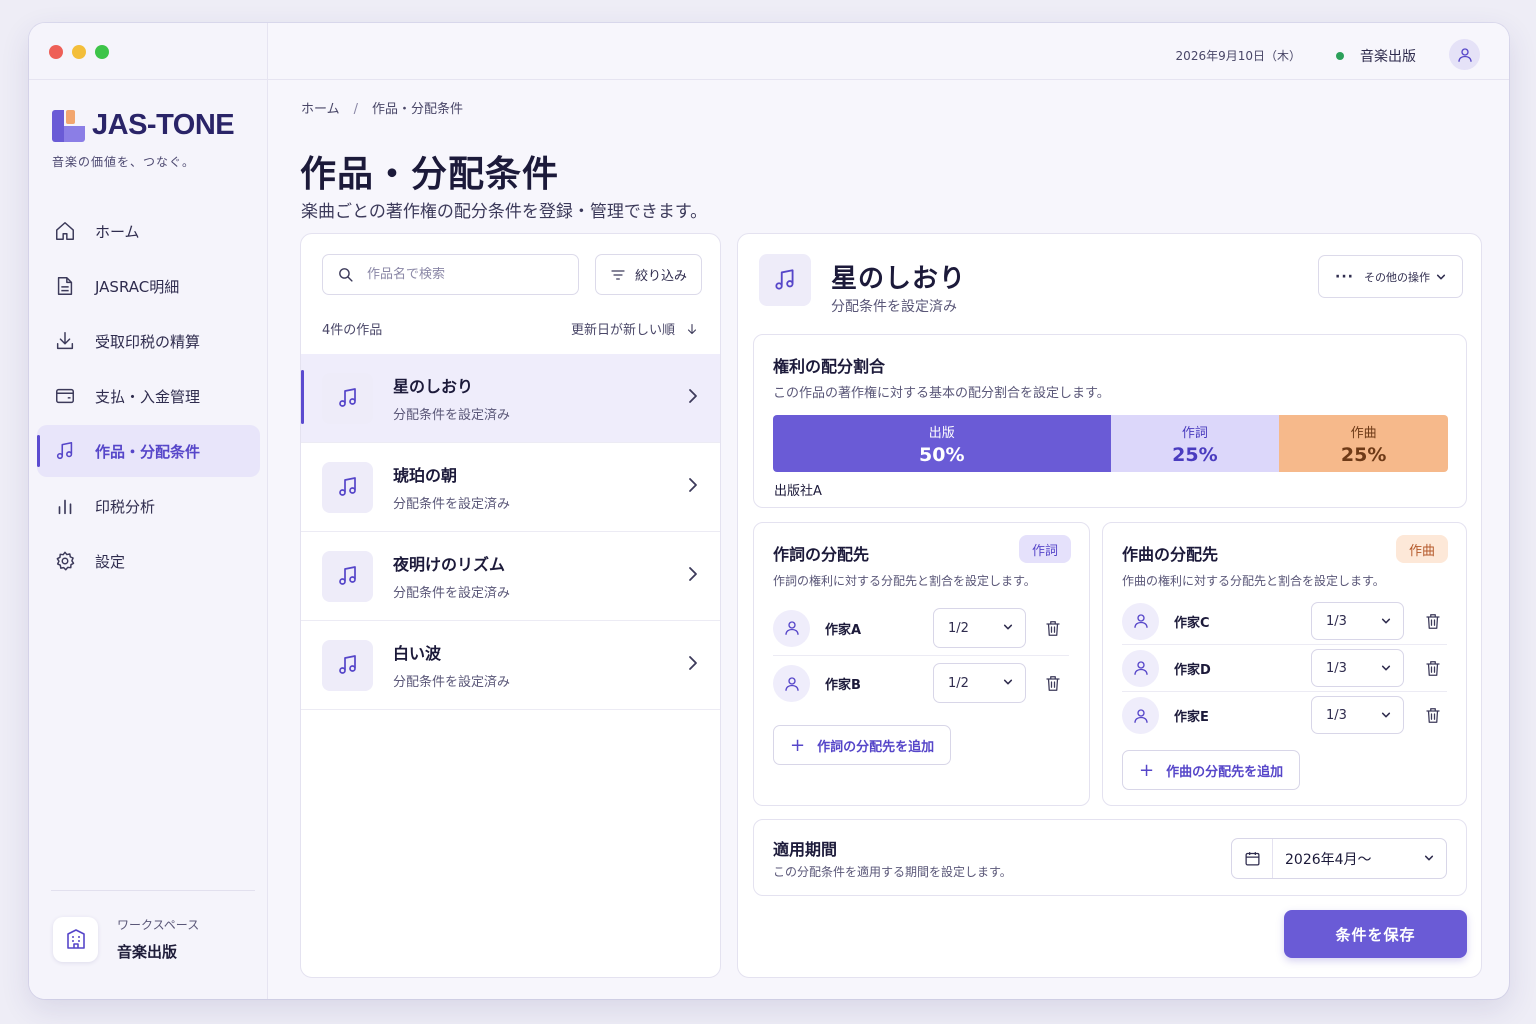 The height and width of the screenshot is (1024, 1536). What do you see at coordinates (65, 396) in the screenshot?
I see `wallet-icon` at bounding box center [65, 396].